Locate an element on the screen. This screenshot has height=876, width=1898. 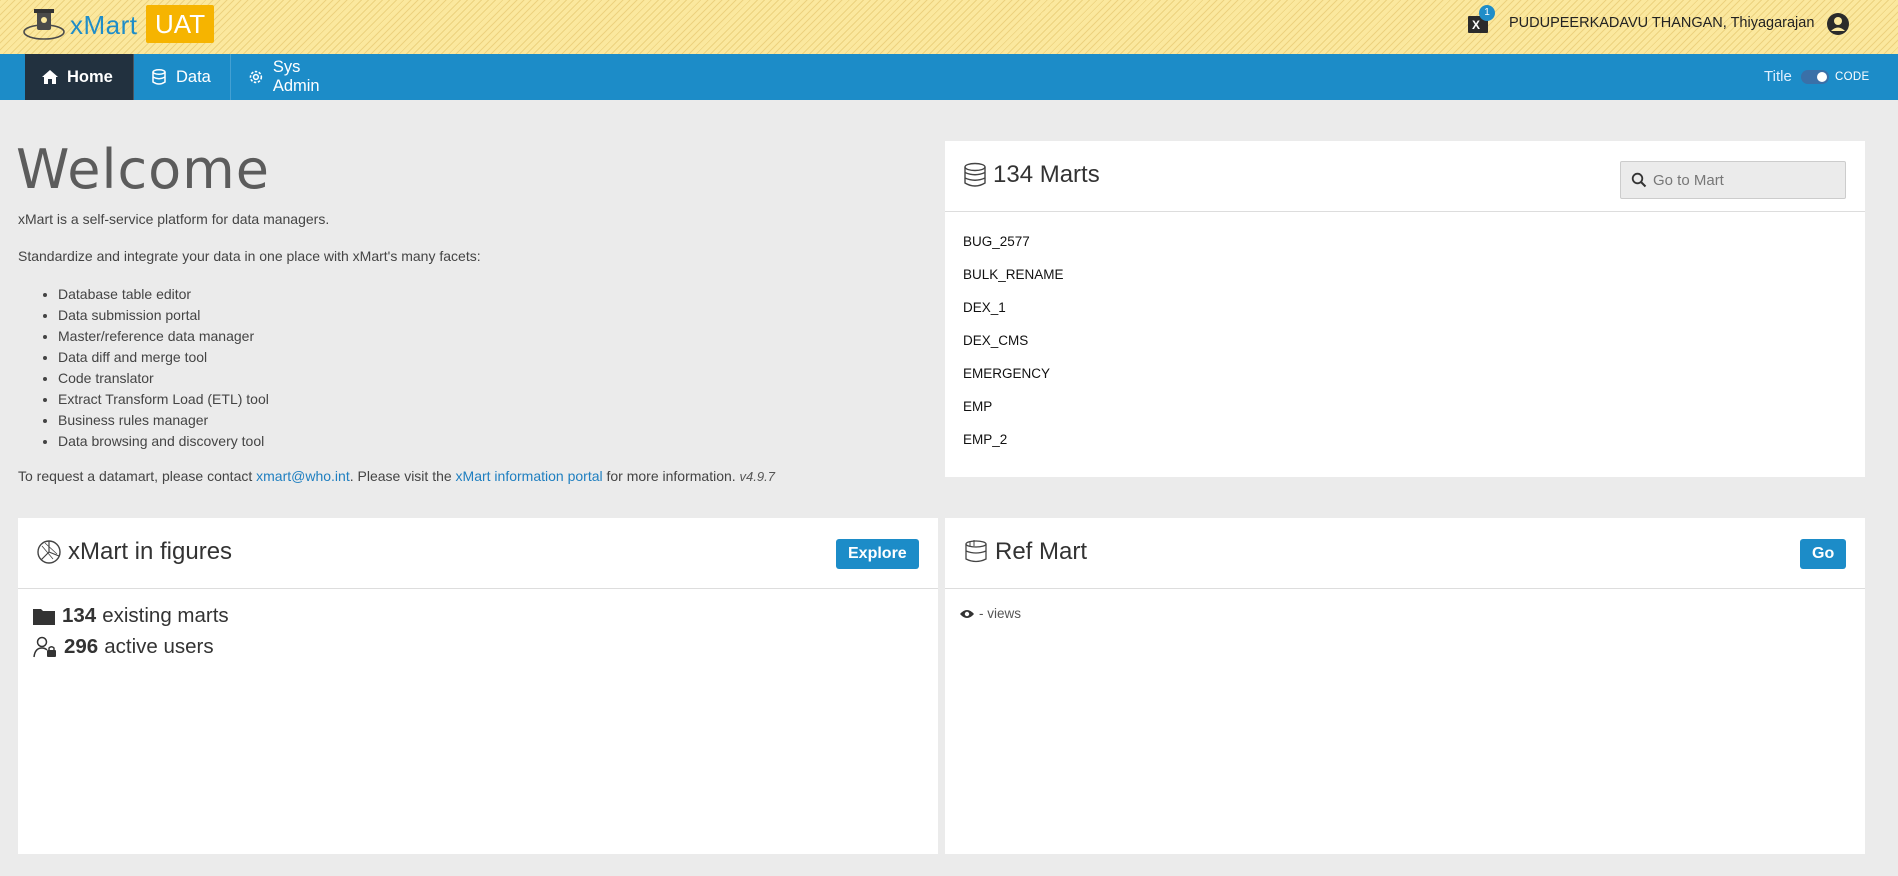
list-item: Data diff and merge tool is located at coordinates (163, 357).